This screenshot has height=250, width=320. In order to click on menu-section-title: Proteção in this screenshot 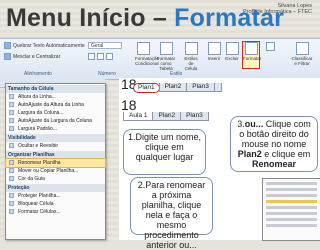, I will do `click(55, 188)`.